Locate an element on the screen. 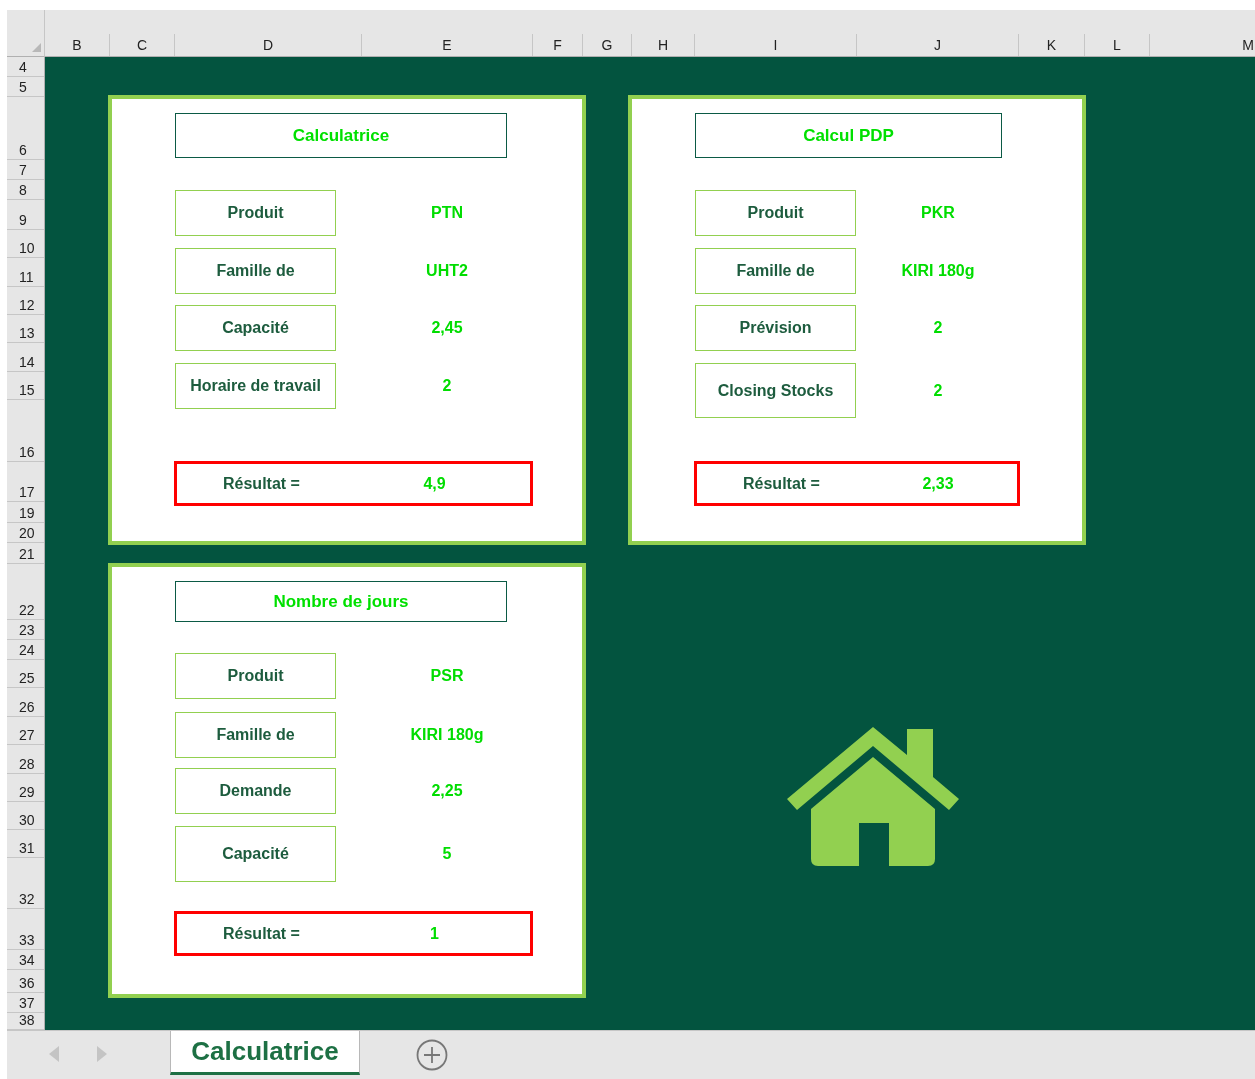 This screenshot has height=1079, width=1255. row-header: 4 is located at coordinates (25, 67).